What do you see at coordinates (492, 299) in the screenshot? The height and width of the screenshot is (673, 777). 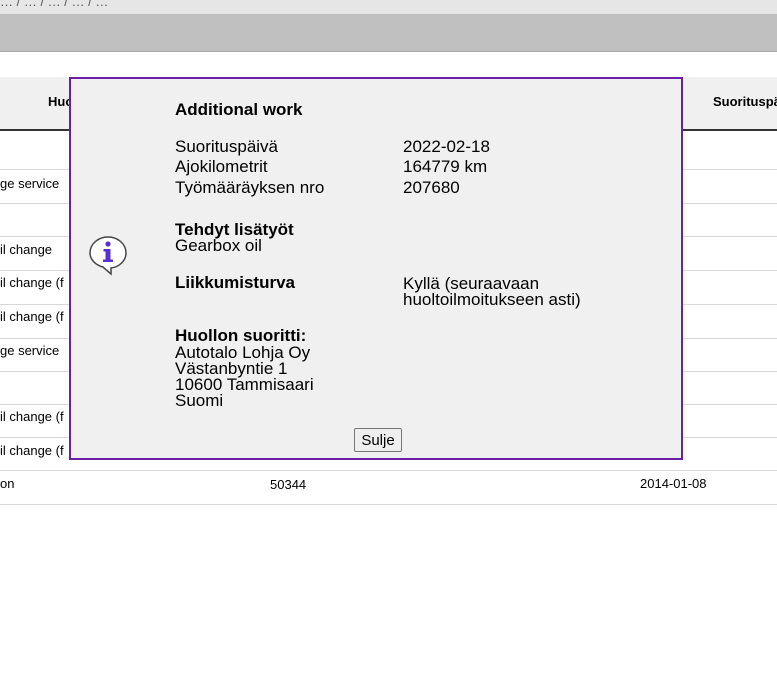 I see `mobility-value-line2: huoltoilmoitukseen asti)` at bounding box center [492, 299].